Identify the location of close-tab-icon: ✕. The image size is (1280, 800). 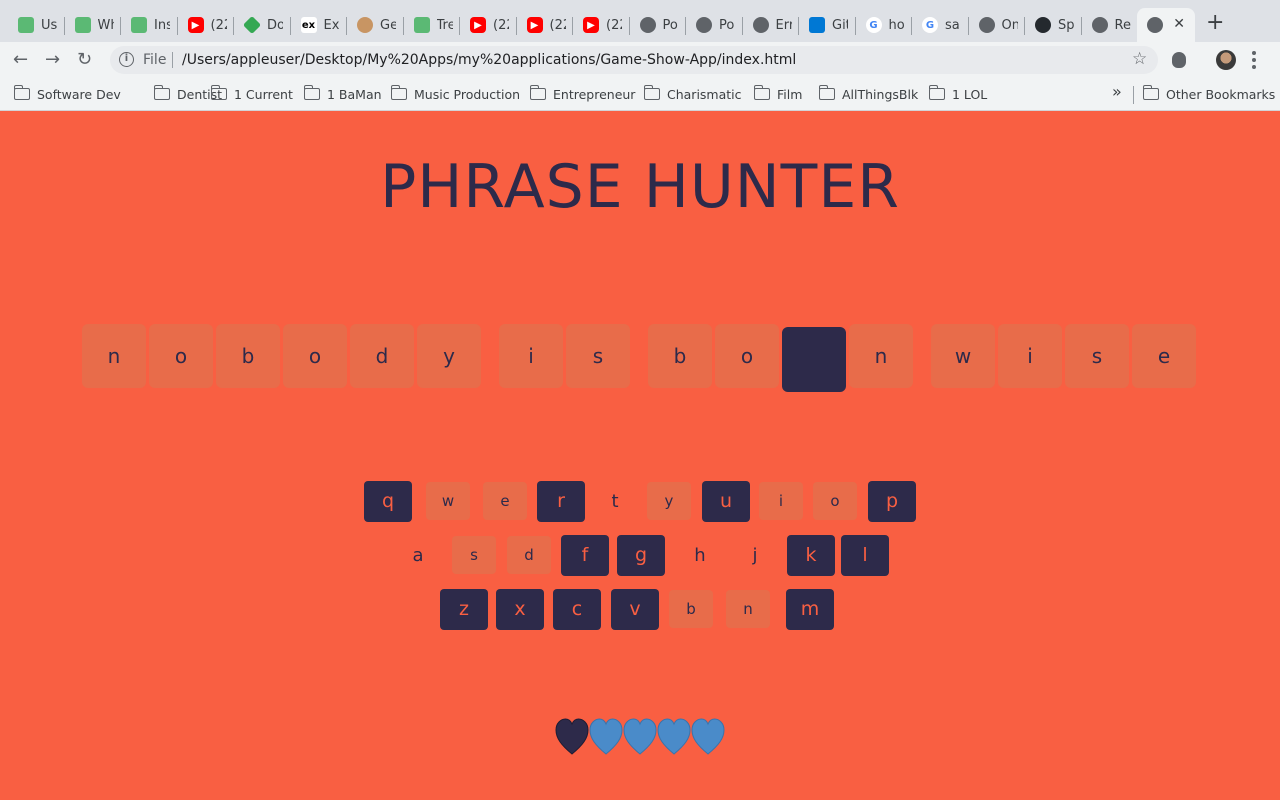
(1179, 24).